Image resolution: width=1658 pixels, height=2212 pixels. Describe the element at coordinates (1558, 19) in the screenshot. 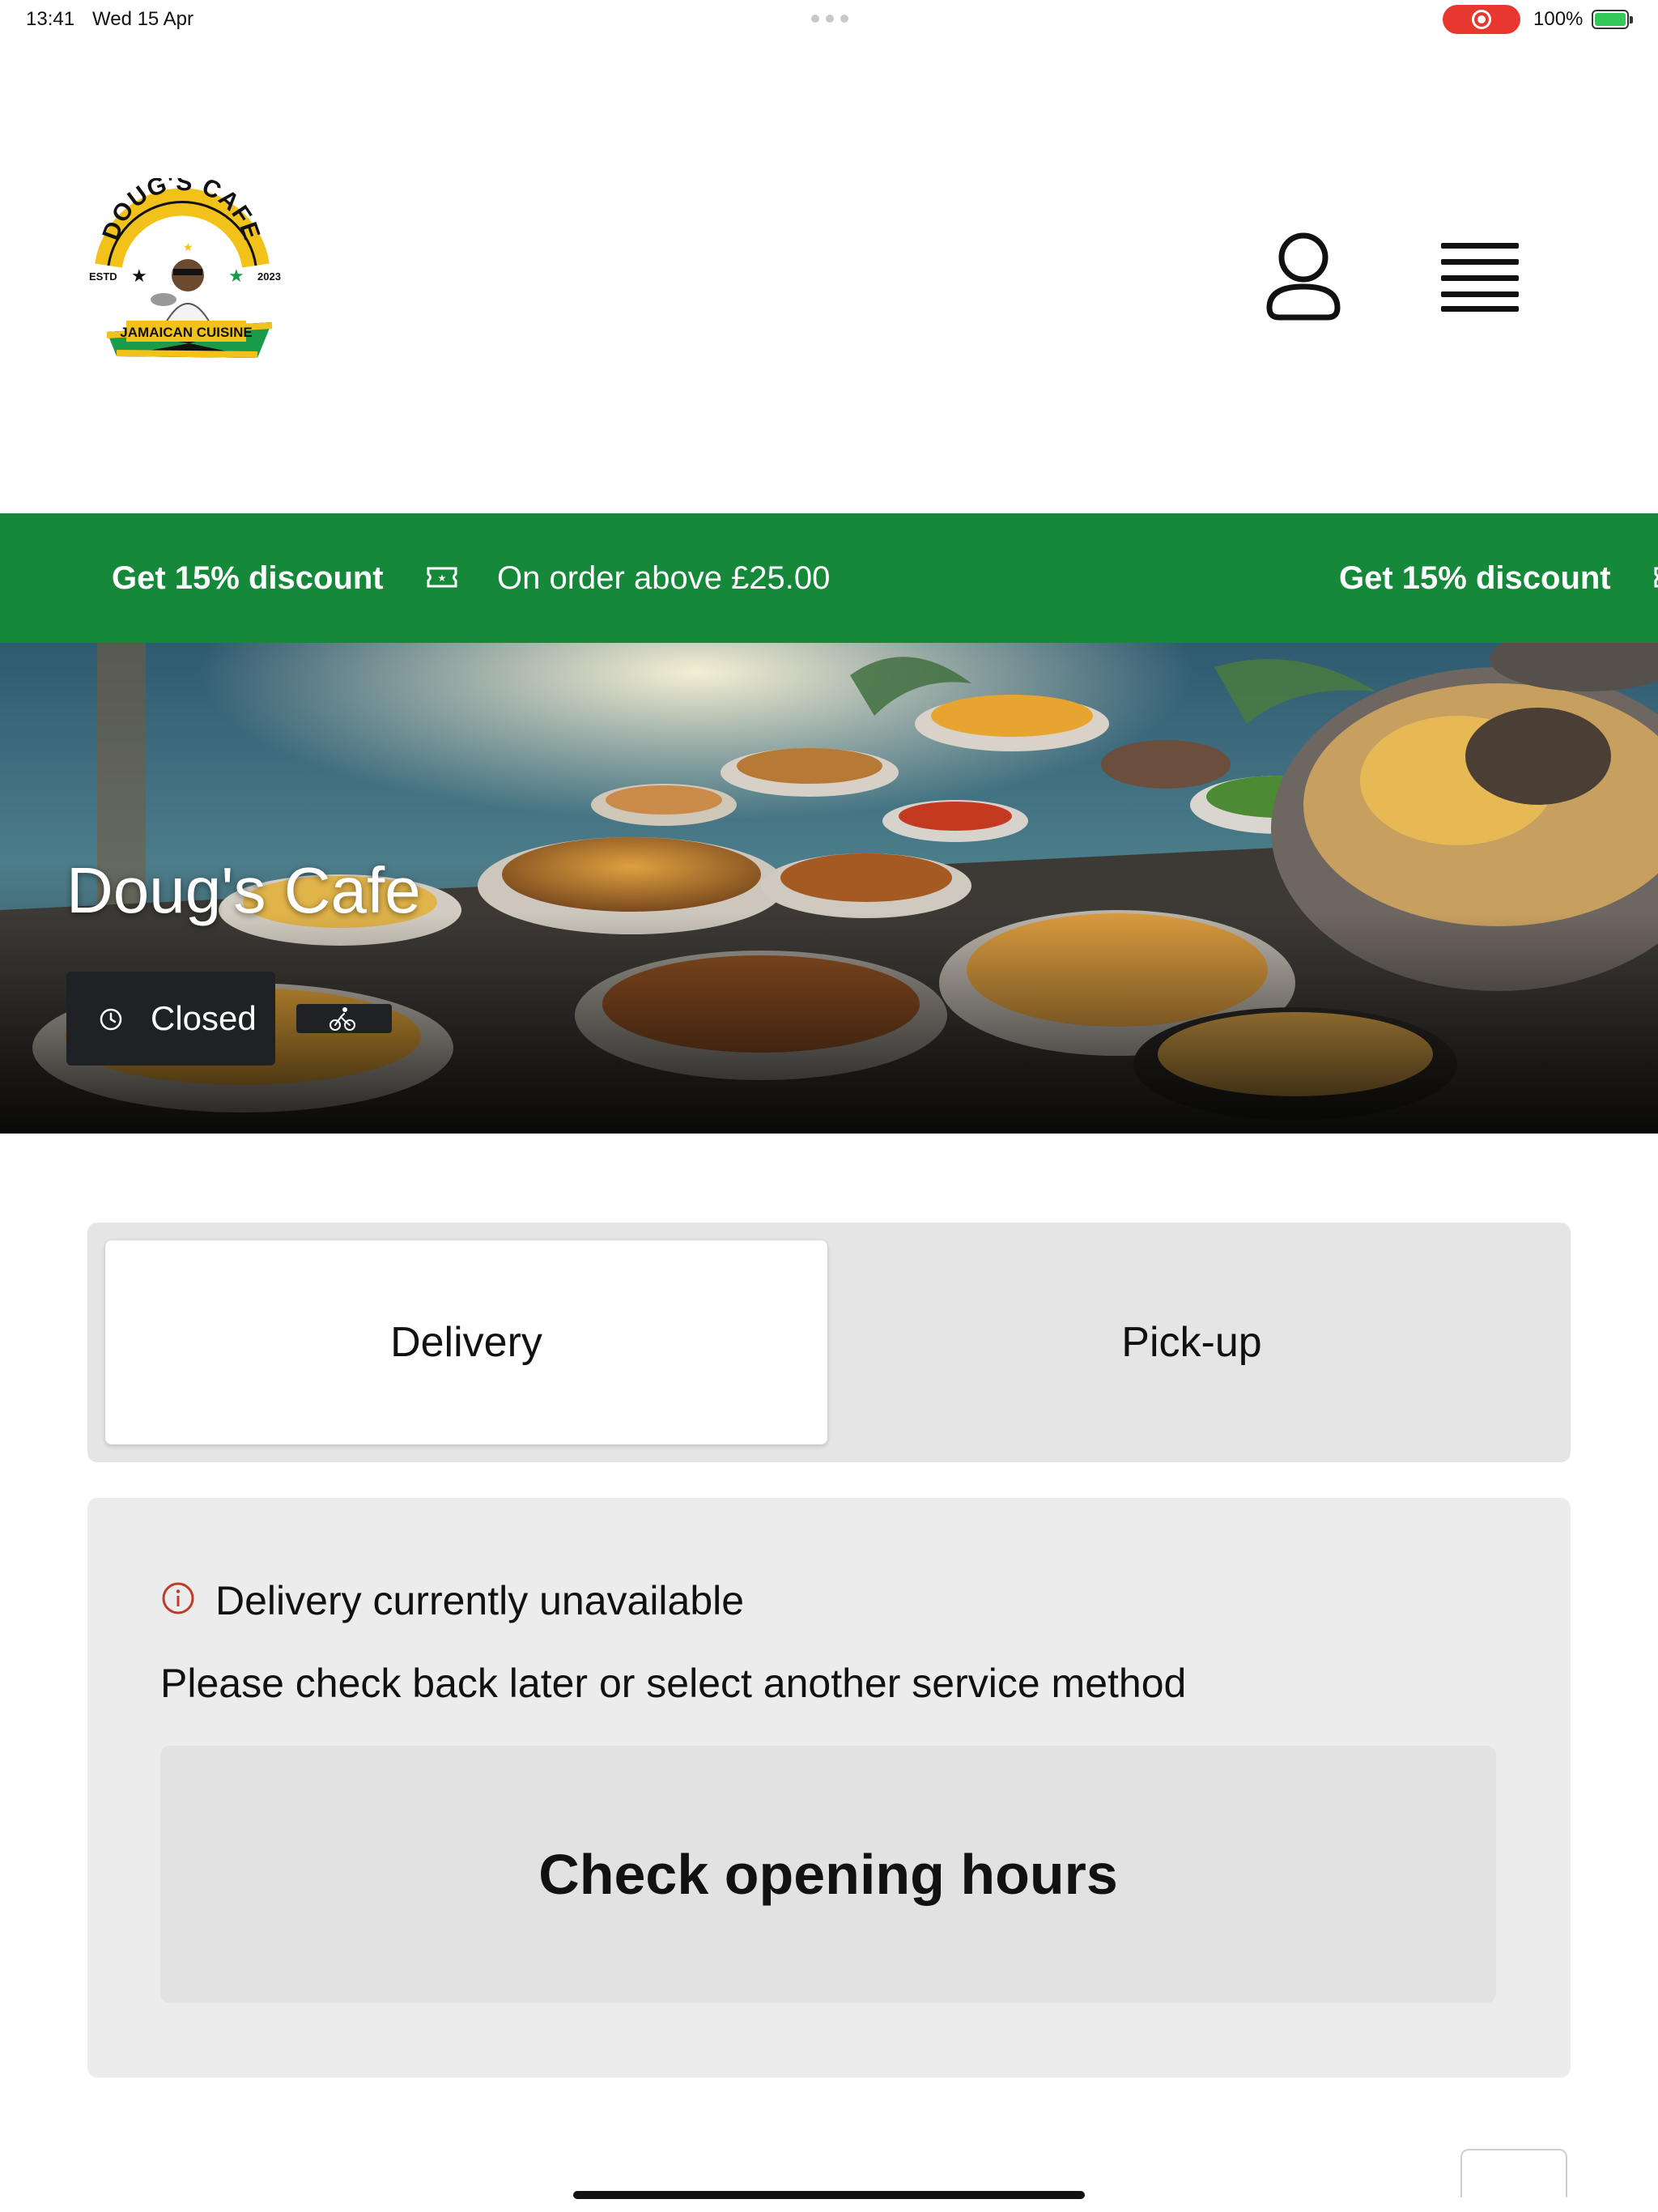

I see `battery-percentage: 100%` at that location.